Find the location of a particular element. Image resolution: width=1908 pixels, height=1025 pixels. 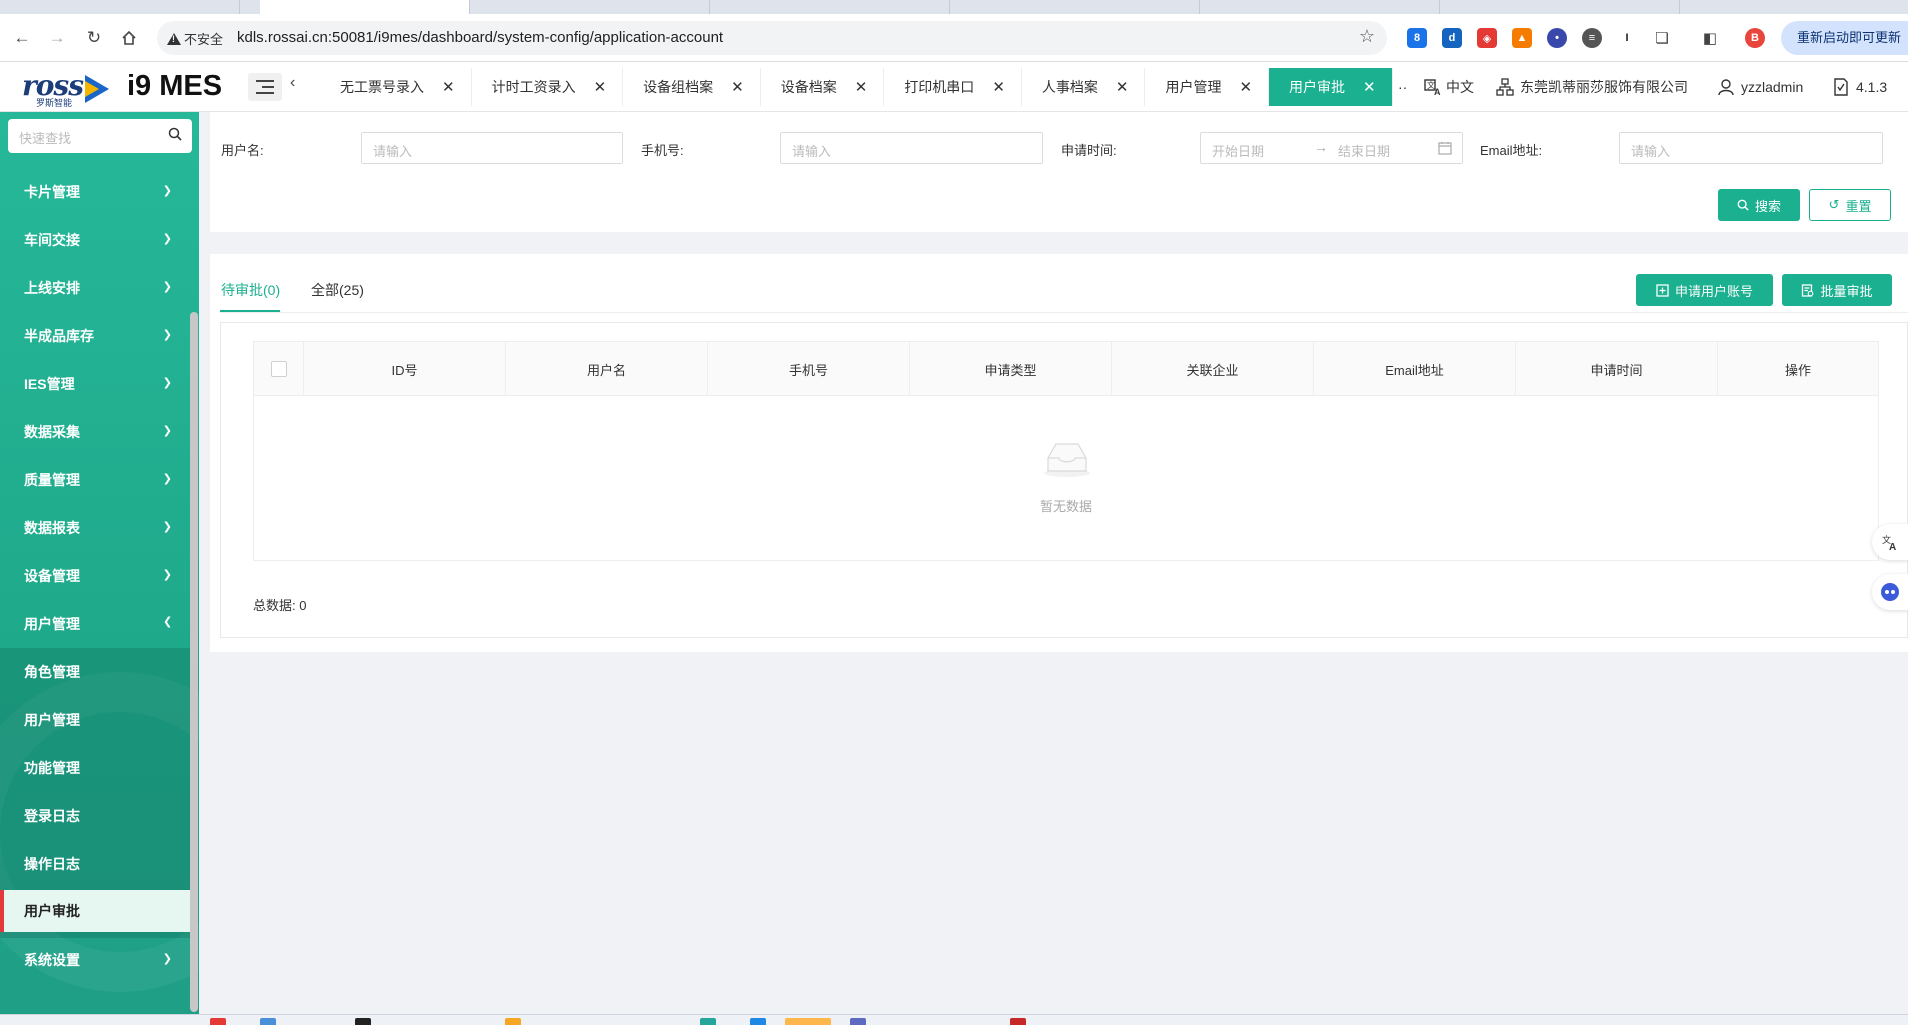

sidebar-item-system-settings: 系统设置 ❯ is located at coordinates (95, 960).